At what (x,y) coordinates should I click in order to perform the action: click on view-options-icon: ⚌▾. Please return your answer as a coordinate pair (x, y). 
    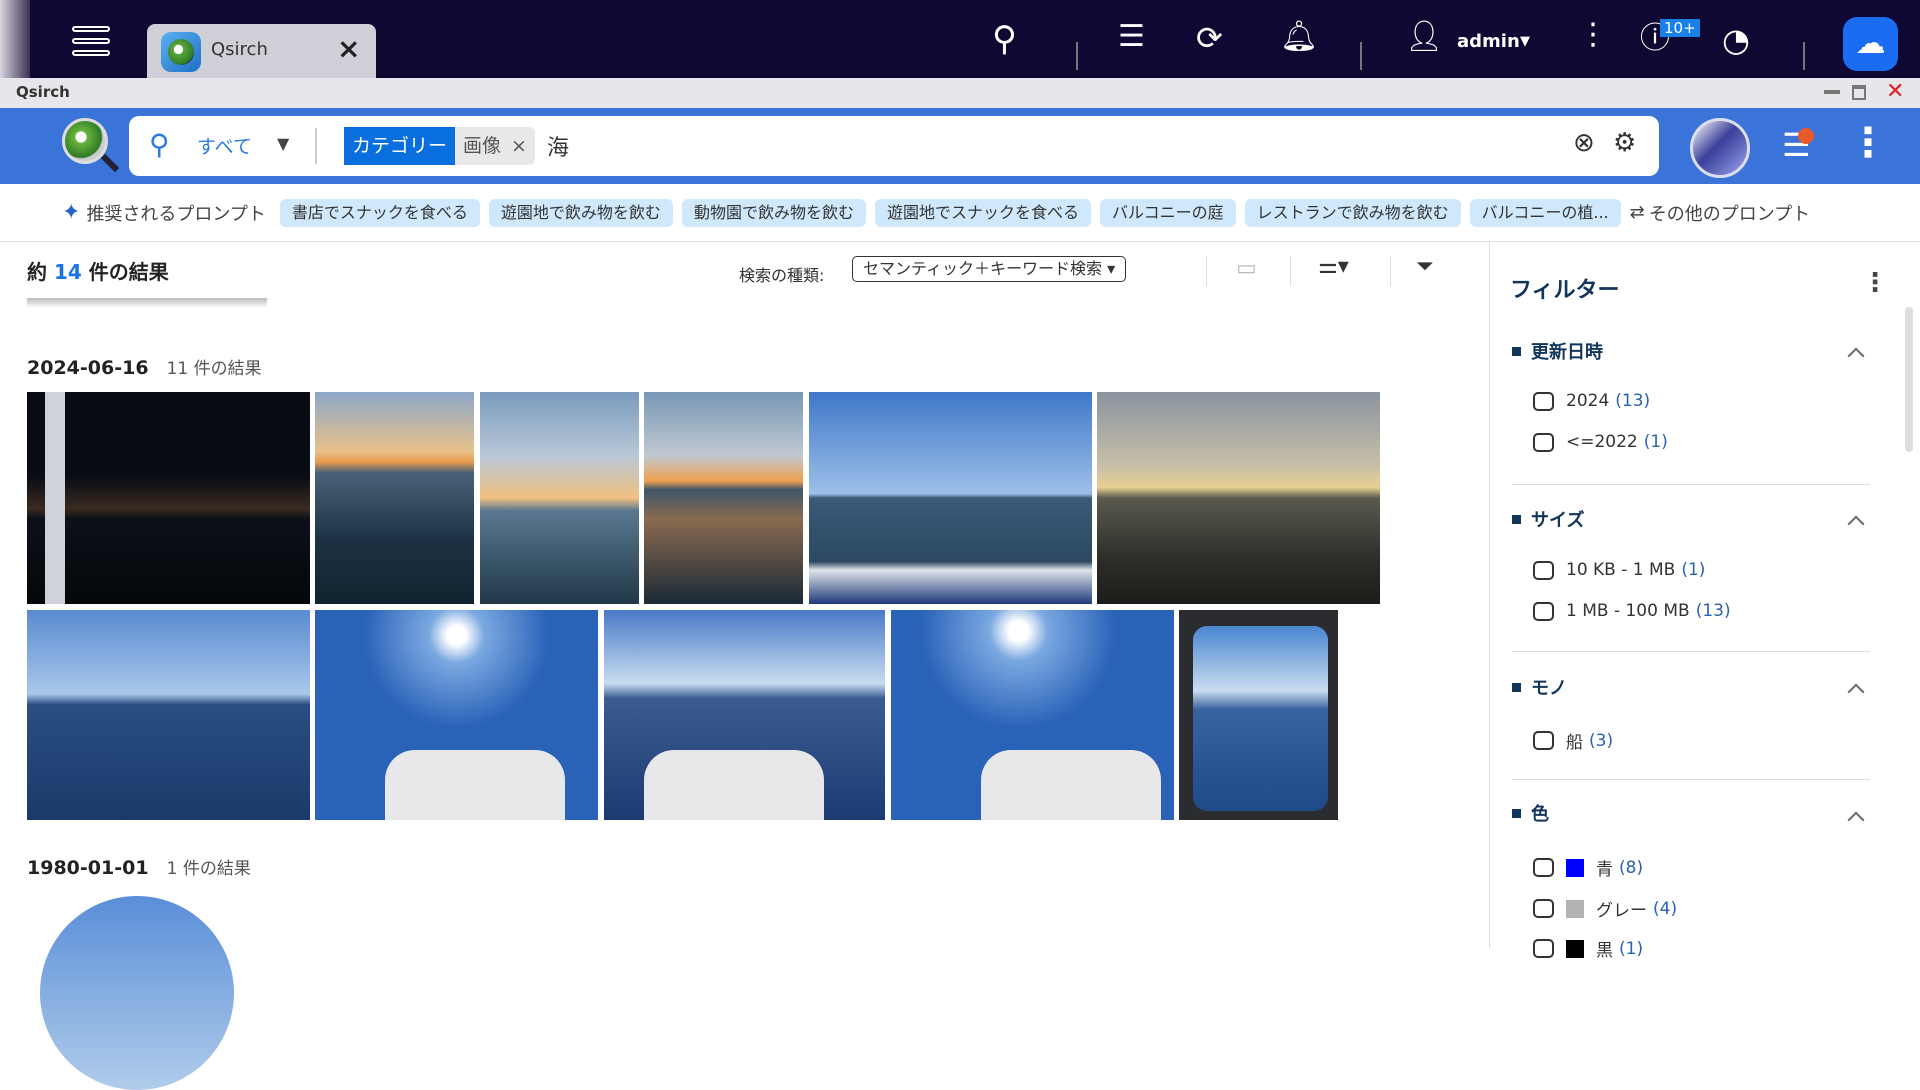
    Looking at the image, I should click on (1333, 266).